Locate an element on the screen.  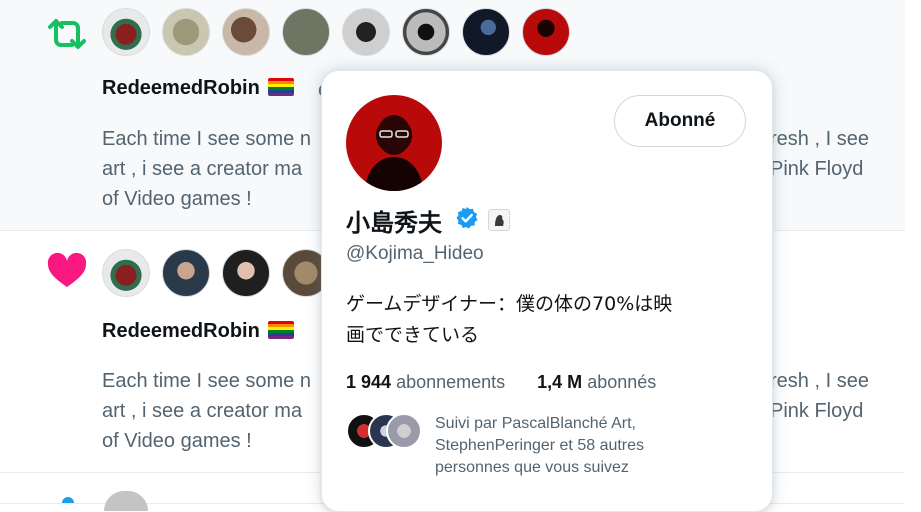
retweeter-avatars is located at coordinates (336, 32).